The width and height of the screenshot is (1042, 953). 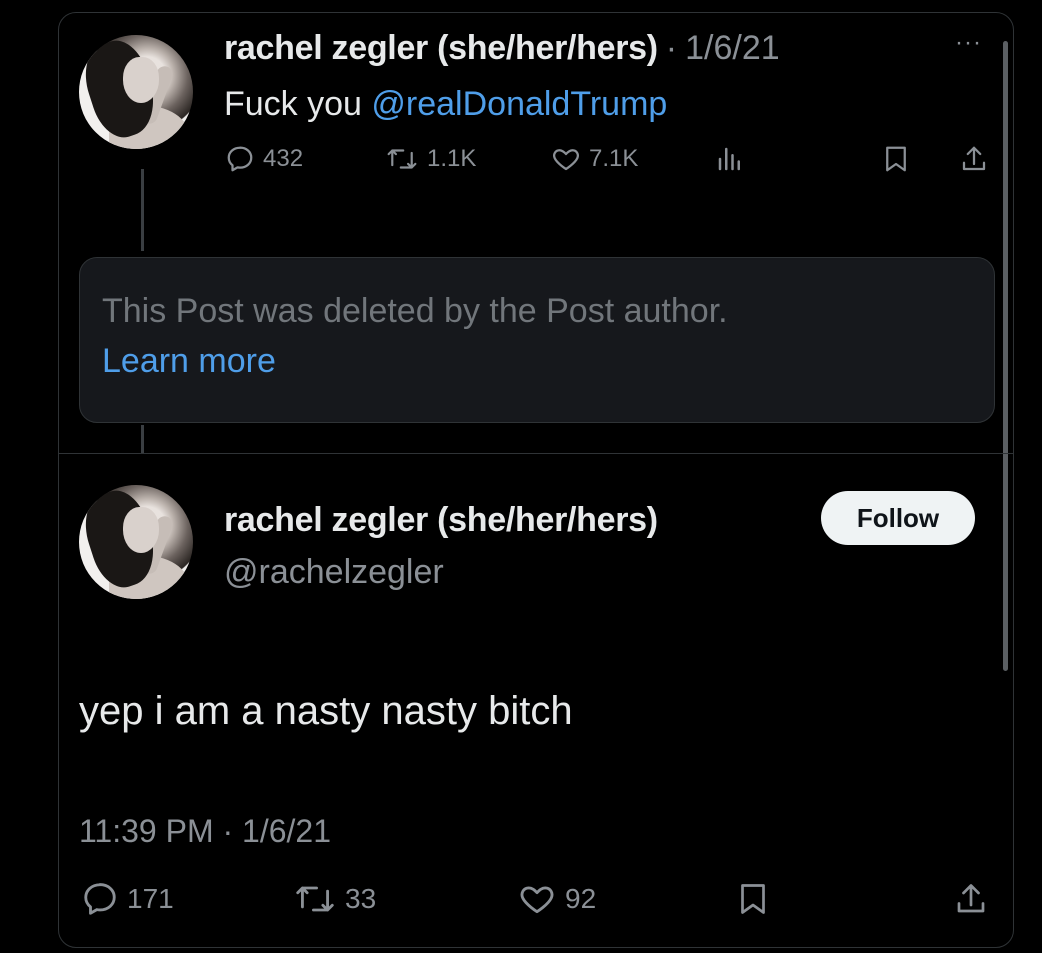 What do you see at coordinates (298, 104) in the screenshot?
I see `tweet-text: Fuck you` at bounding box center [298, 104].